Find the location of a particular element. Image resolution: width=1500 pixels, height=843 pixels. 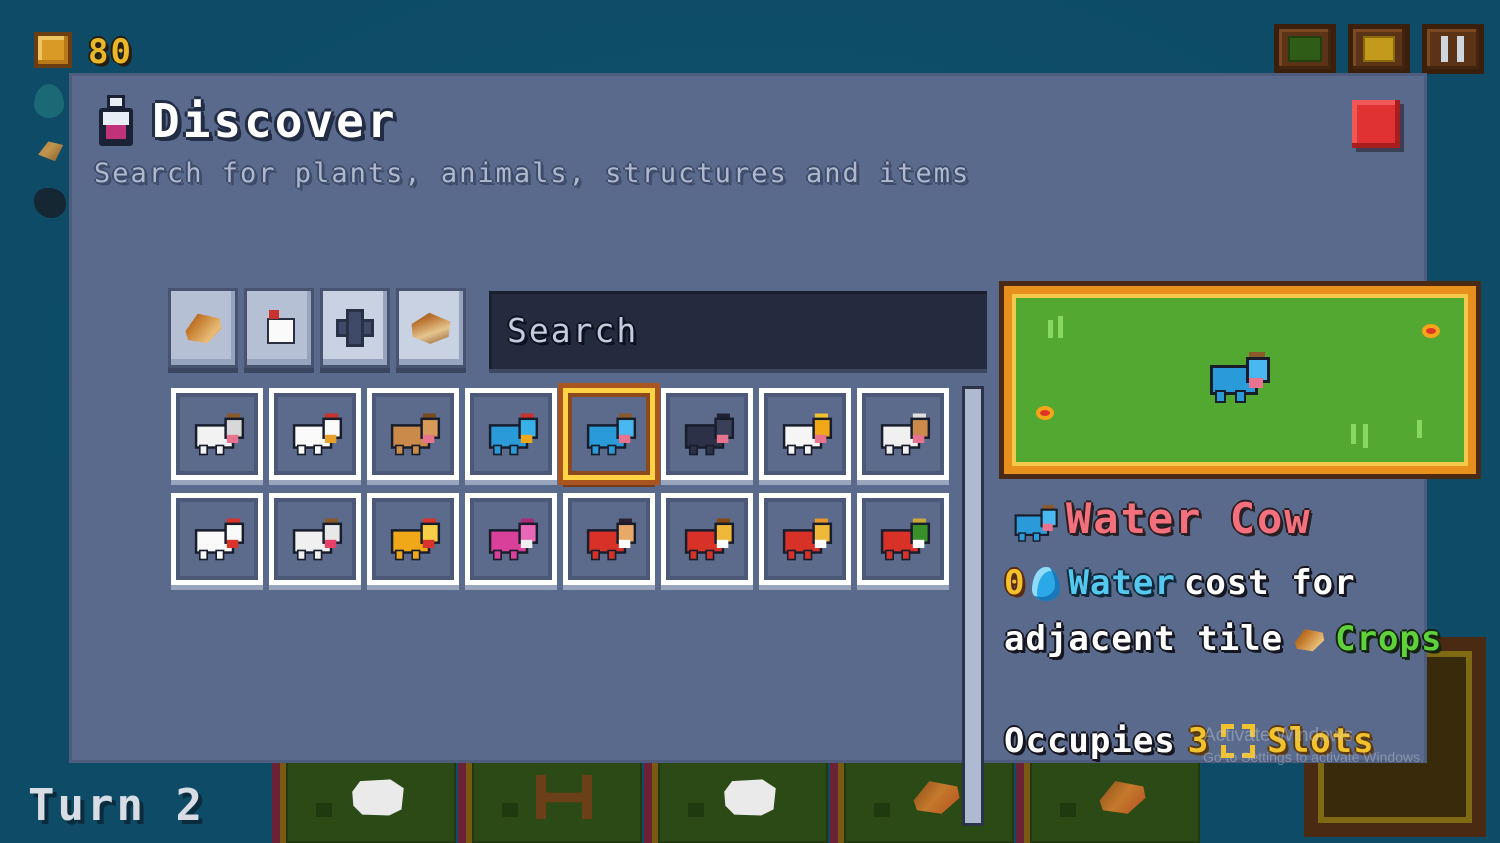

cost-resource: Water is located at coordinates (1122, 583).